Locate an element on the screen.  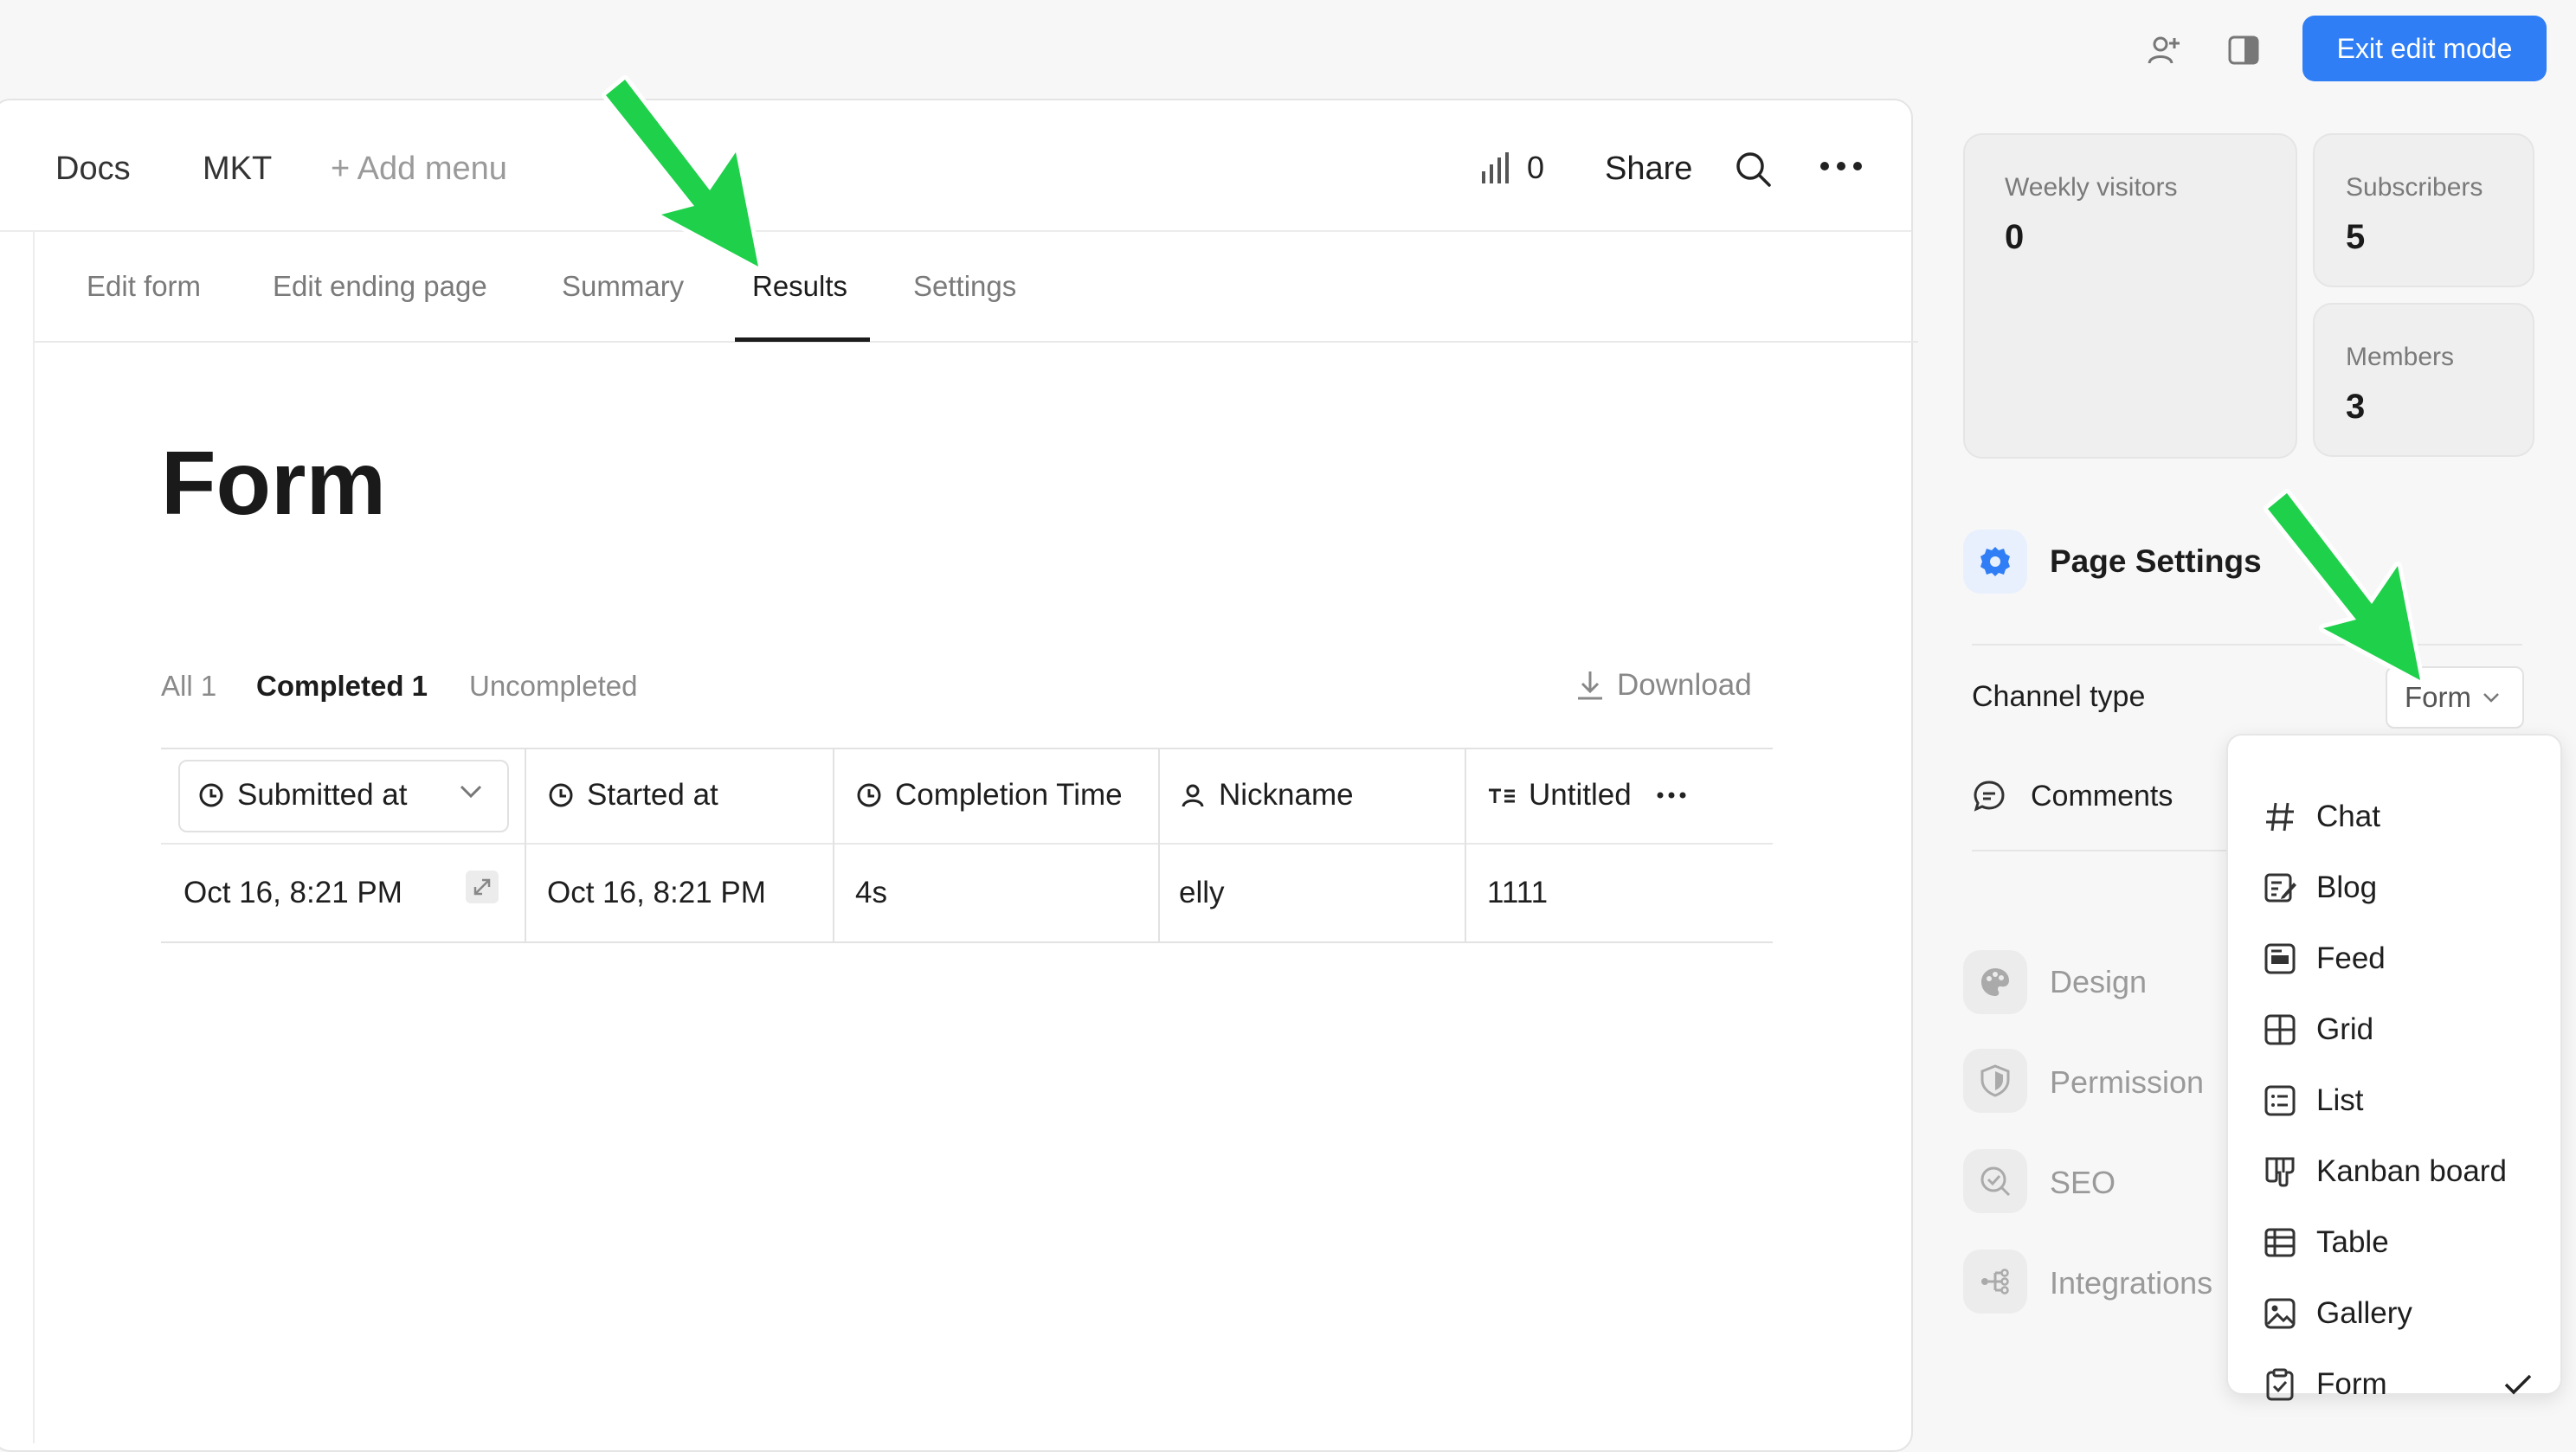
checkmark-icon is located at coordinates (2518, 1384).